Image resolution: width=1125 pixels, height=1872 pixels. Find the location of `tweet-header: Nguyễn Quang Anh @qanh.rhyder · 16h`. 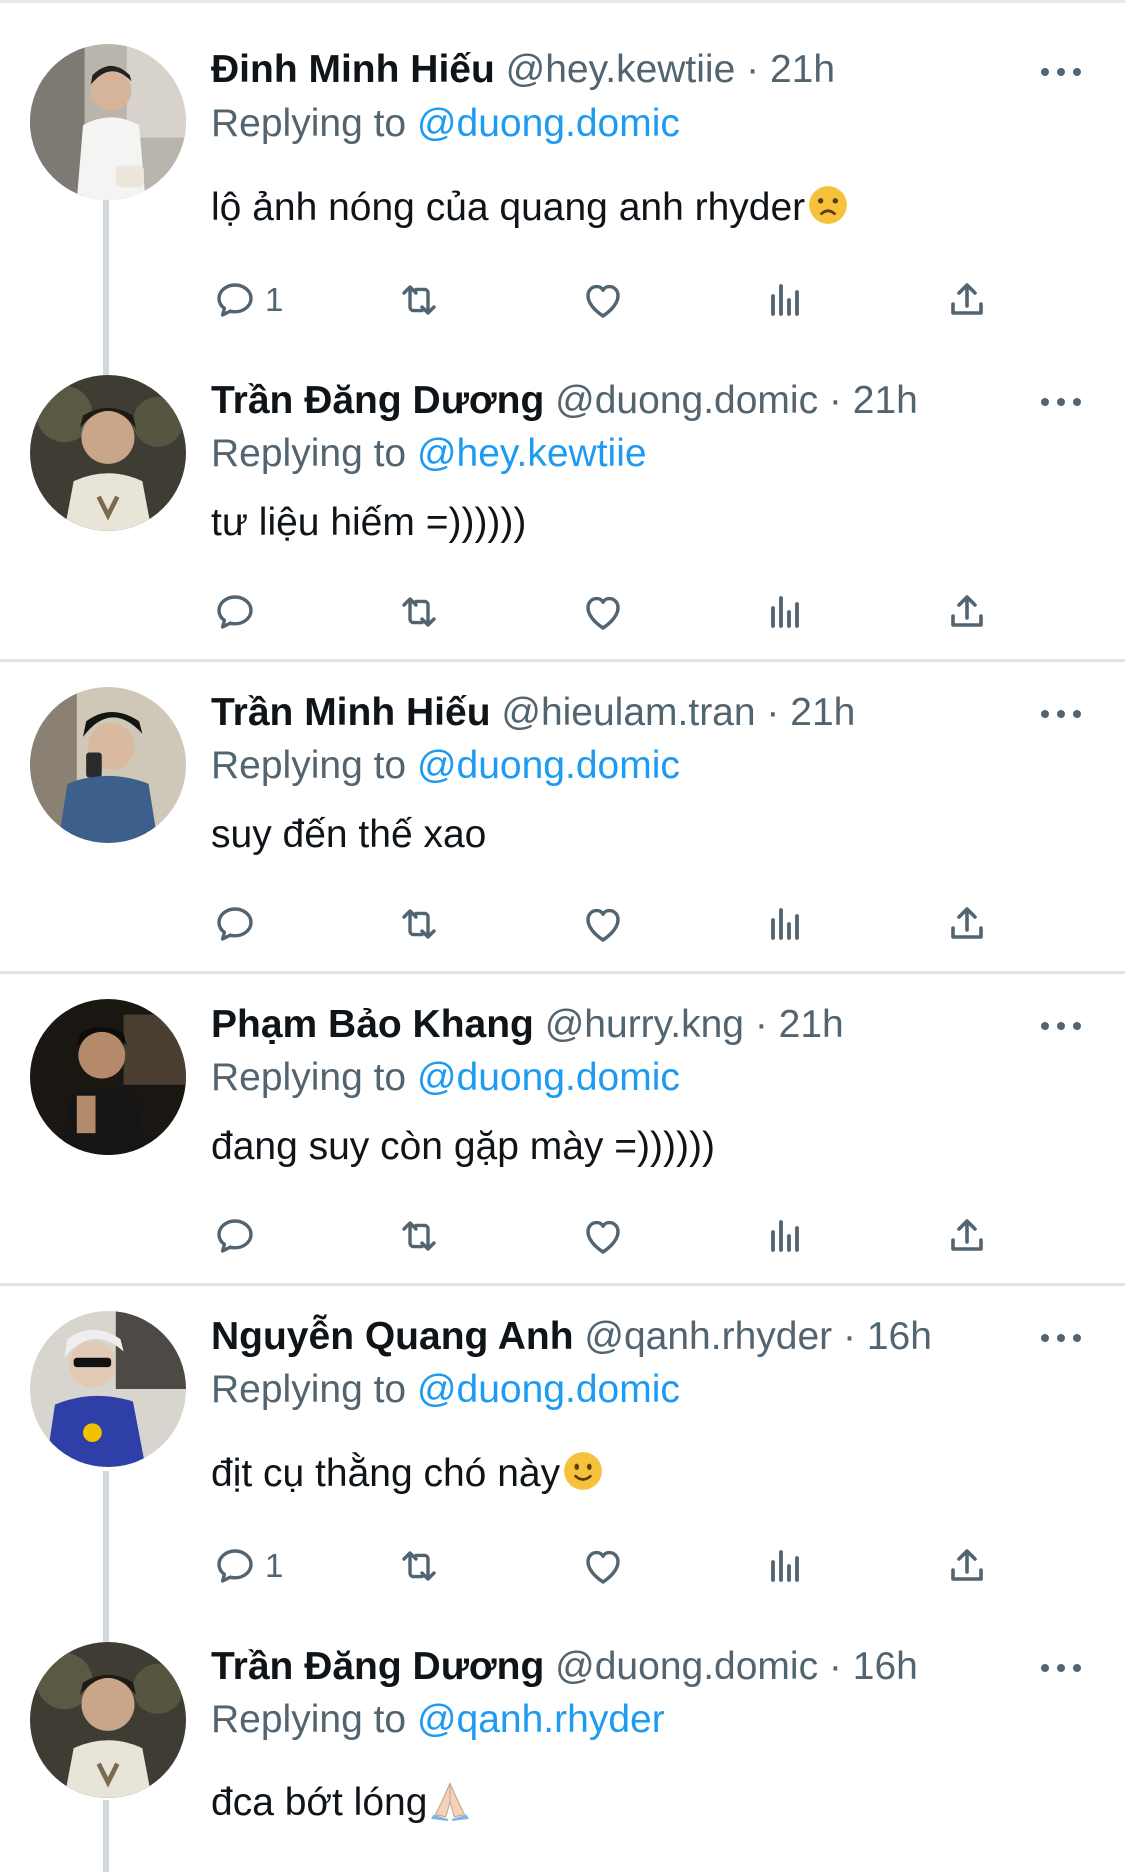

tweet-header: Nguyễn Quang Anh @qanh.rhyder · 16h is located at coordinates (571, 1337).